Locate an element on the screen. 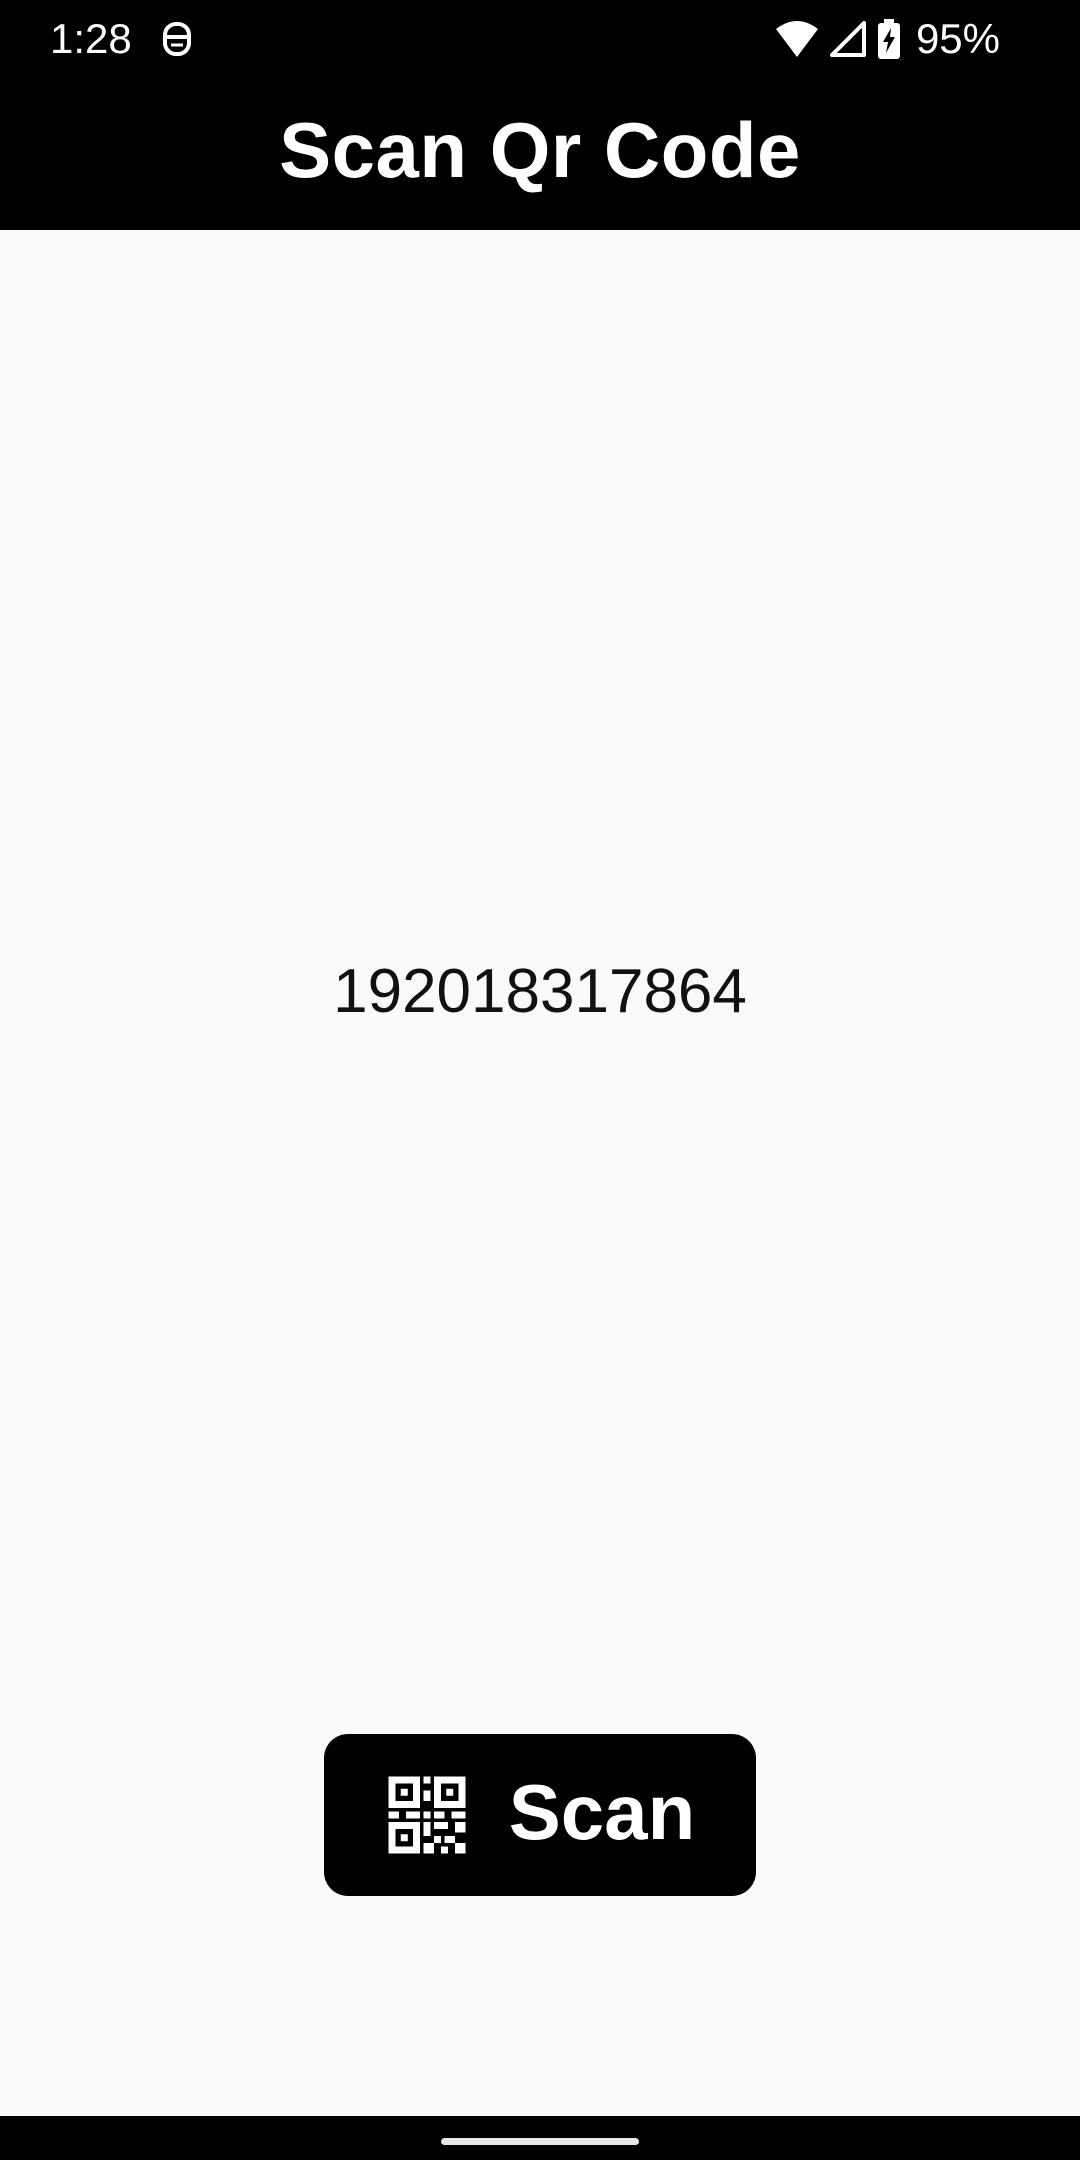 This screenshot has height=2160, width=1080. navigation-bar is located at coordinates (540, 2138).